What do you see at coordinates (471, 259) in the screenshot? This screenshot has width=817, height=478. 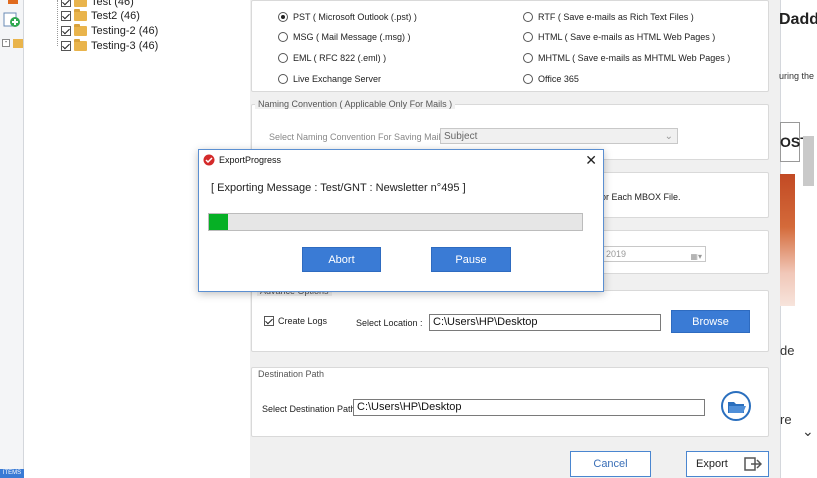 I see `pause-button: Pause` at bounding box center [471, 259].